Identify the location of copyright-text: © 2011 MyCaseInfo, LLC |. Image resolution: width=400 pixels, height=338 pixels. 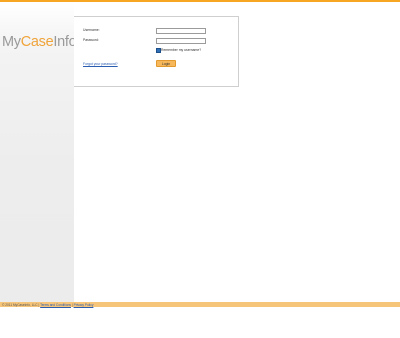
(21, 304).